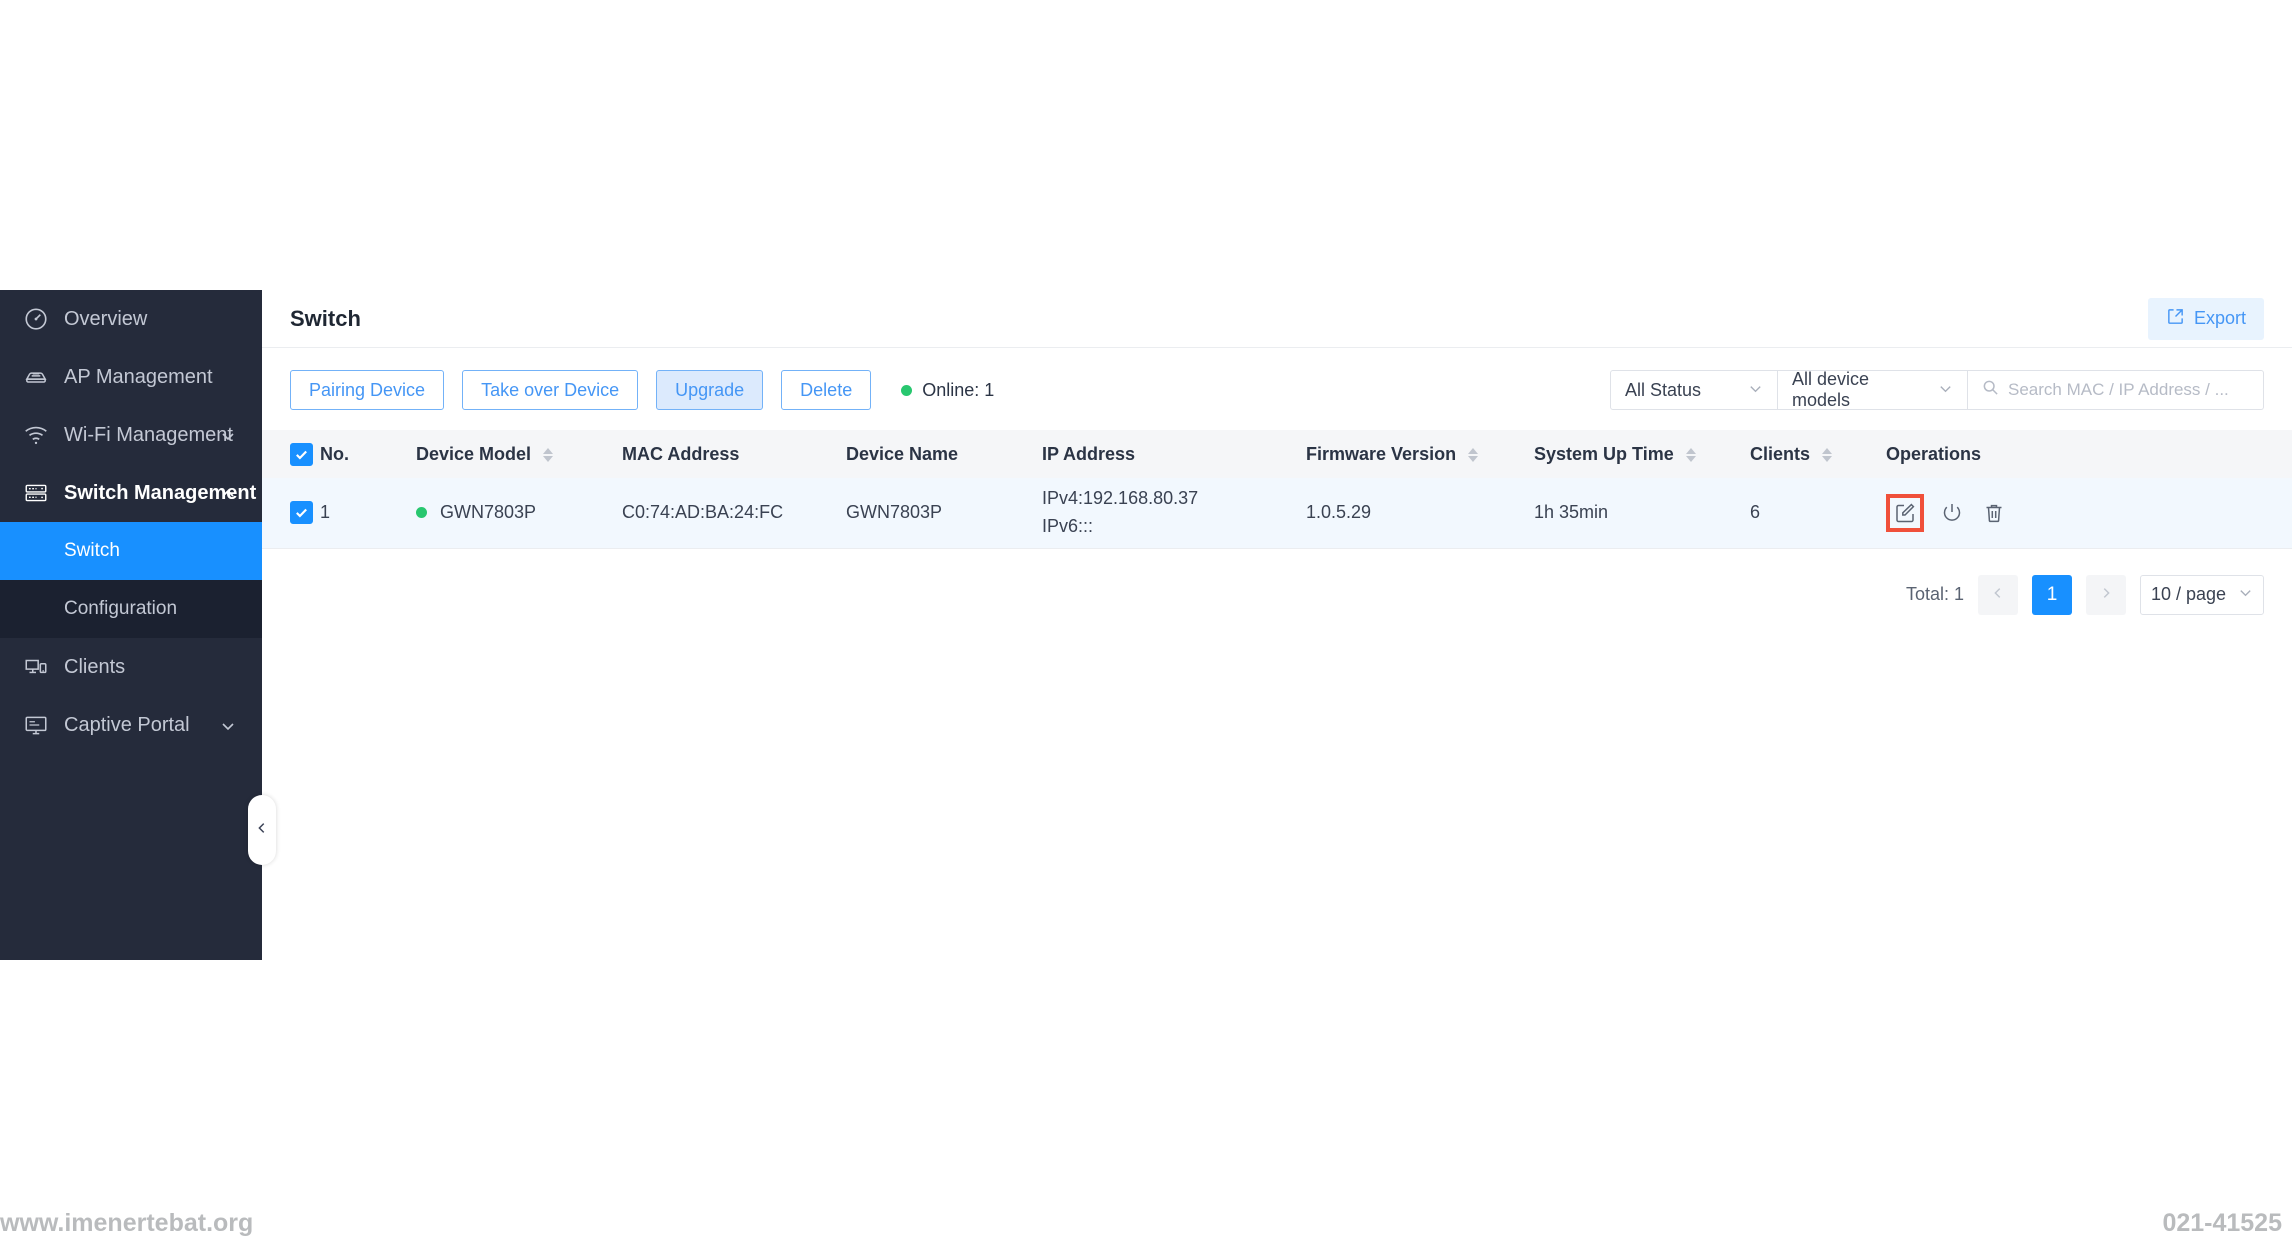 The height and width of the screenshot is (1252, 2292). I want to click on page-title: Switch, so click(325, 318).